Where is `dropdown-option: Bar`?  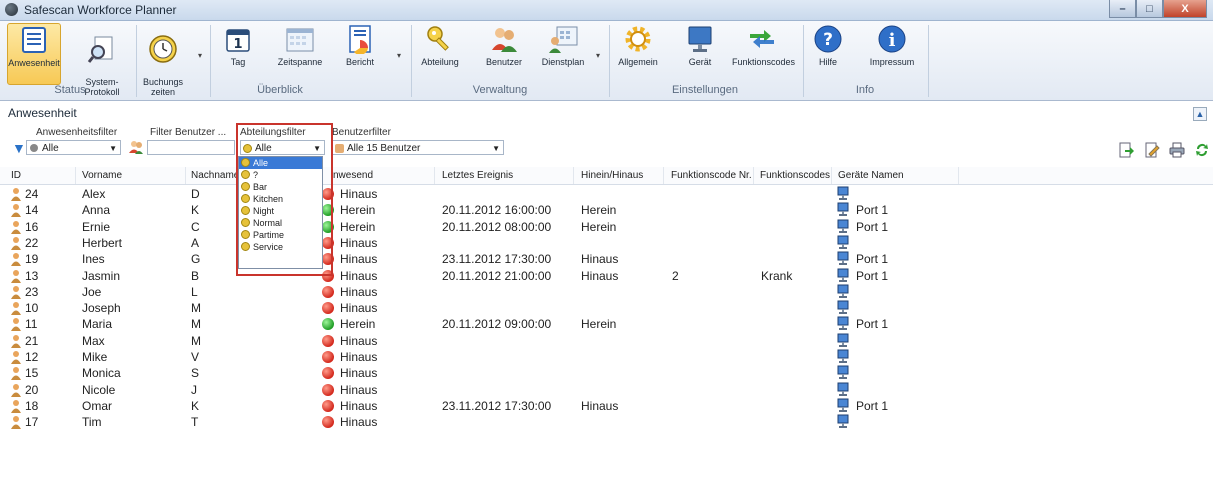
dropdown-option: Bar is located at coordinates (280, 187).